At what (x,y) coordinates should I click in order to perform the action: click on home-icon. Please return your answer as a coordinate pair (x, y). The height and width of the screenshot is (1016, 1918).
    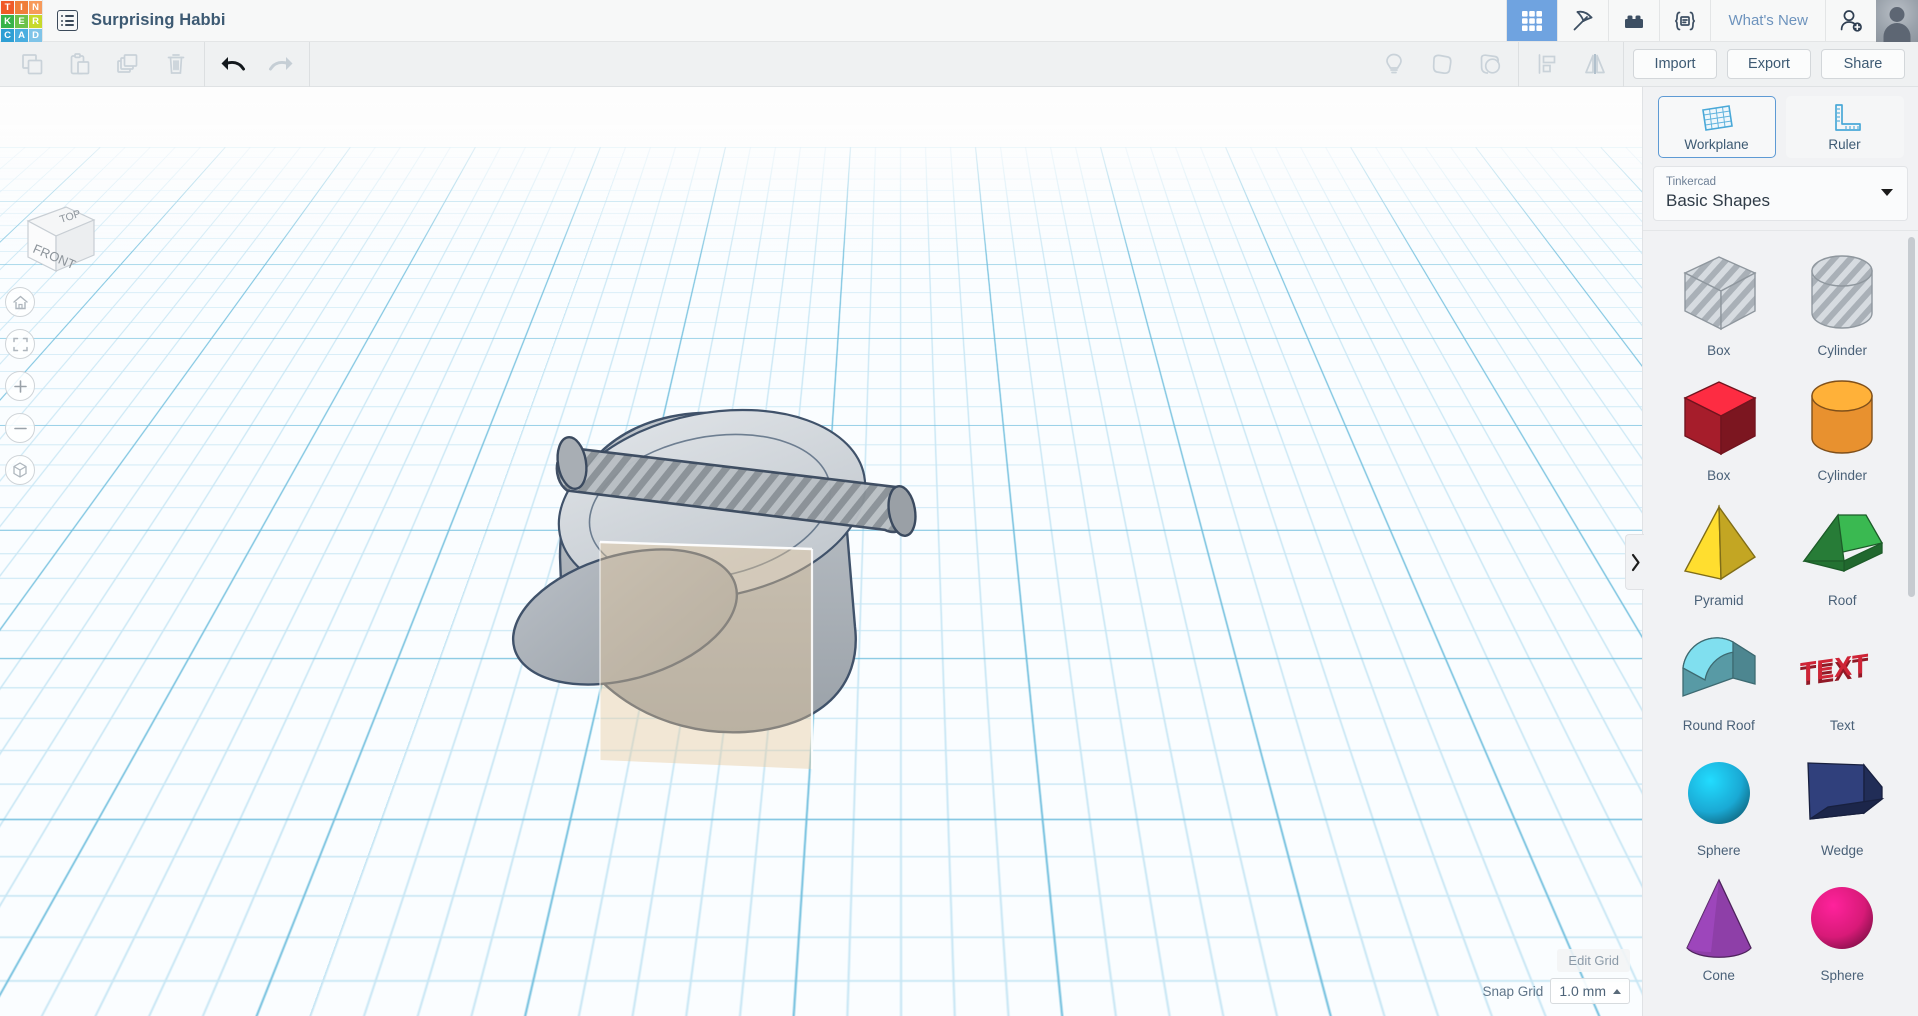
    Looking at the image, I should click on (20, 302).